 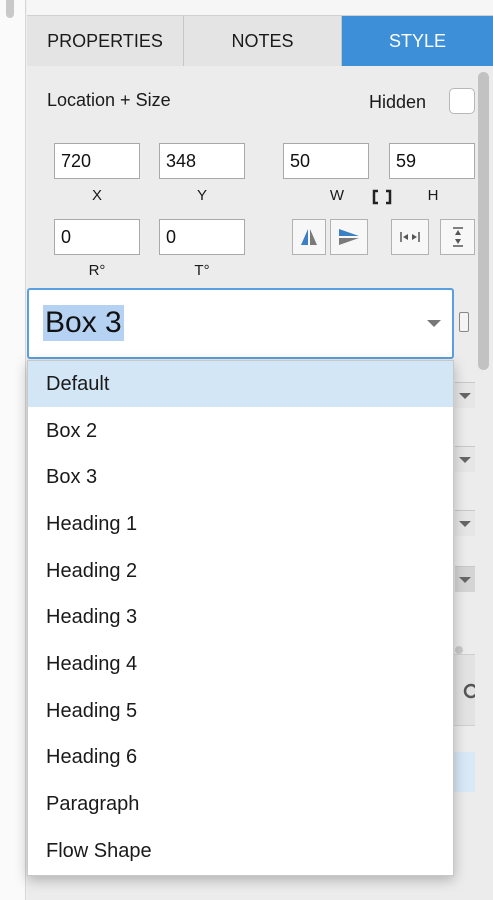 I want to click on menu-item-heading-5: Heading 5, so click(x=240, y=711).